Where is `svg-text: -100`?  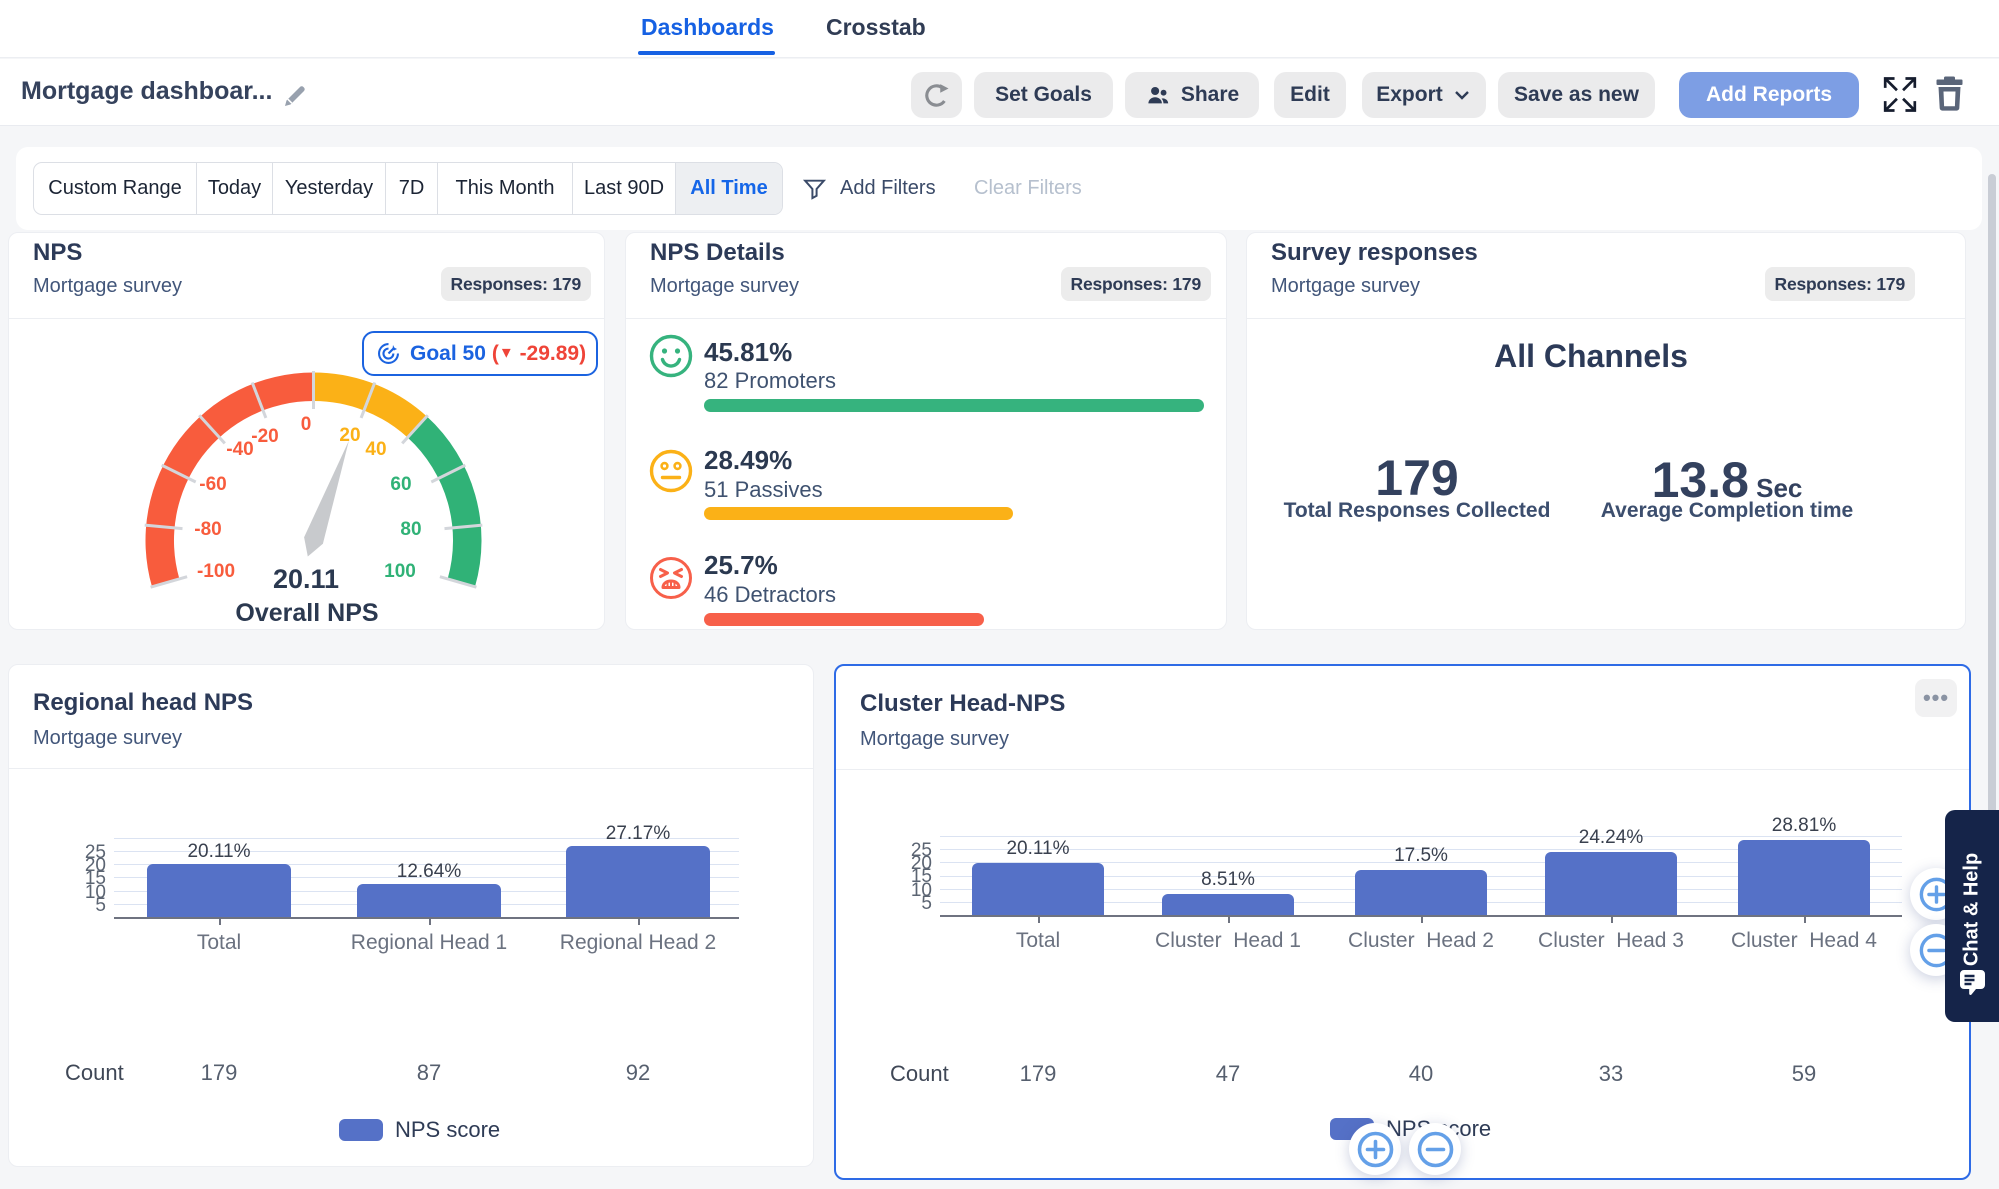 svg-text: -100 is located at coordinates (216, 571).